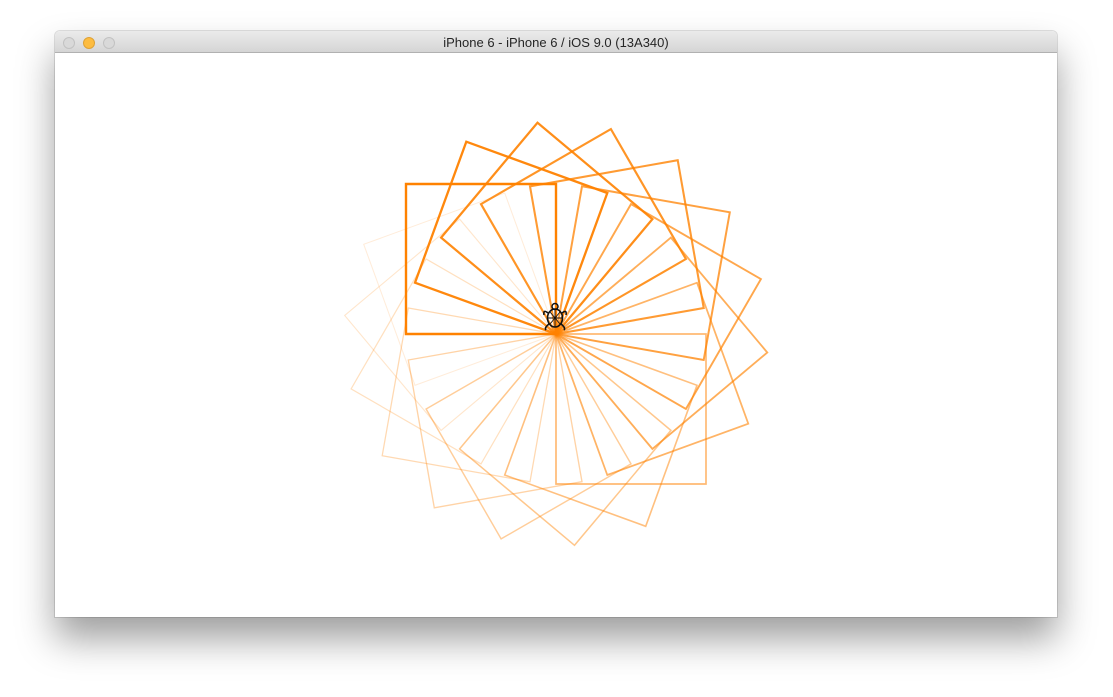 The height and width of the screenshot is (697, 1113). I want to click on window-title: iPhone 6 - iPhone 6 / iOS 9.0 (13A340), so click(556, 42).